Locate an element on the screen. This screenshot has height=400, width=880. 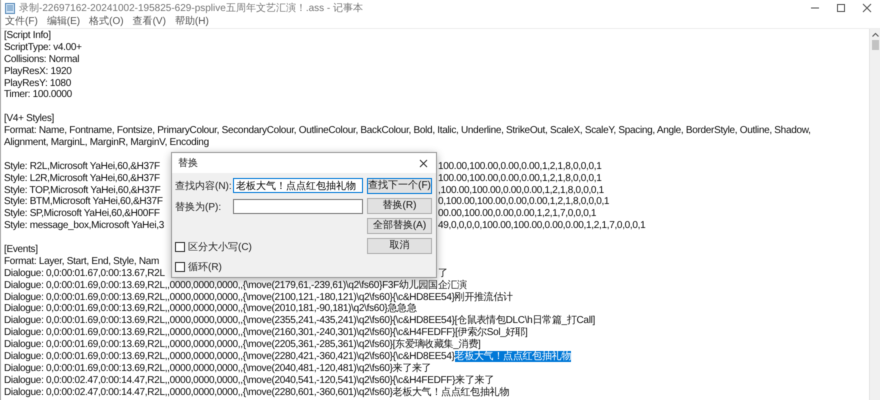
text-line: ,100.00,100.00,0.00,0.00,1,2,1,8,0,0,0,1 is located at coordinates (521, 190).